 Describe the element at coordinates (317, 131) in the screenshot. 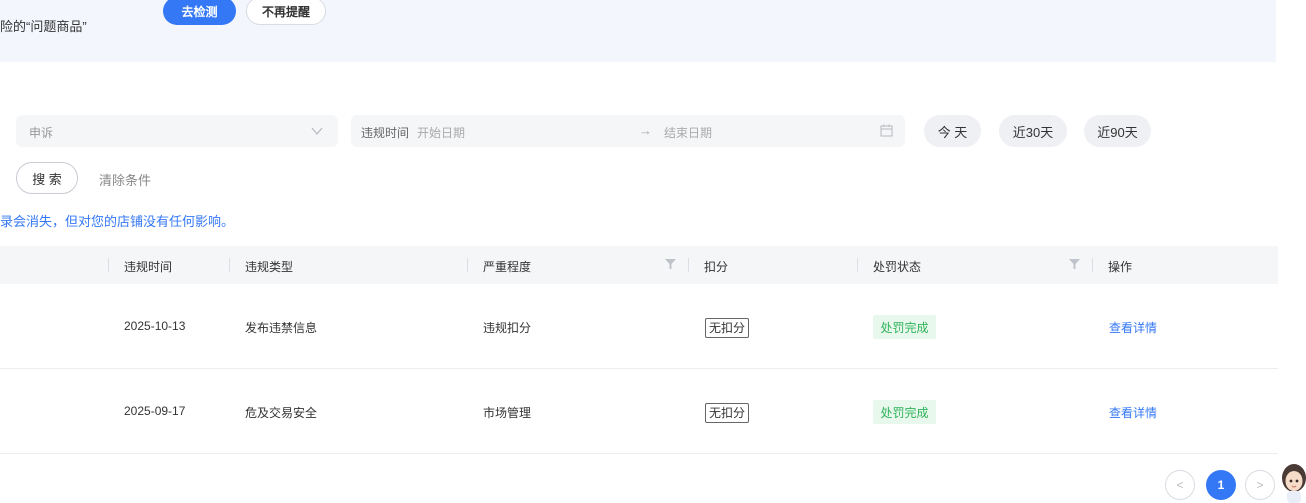

I see `chevron-down-icon` at that location.